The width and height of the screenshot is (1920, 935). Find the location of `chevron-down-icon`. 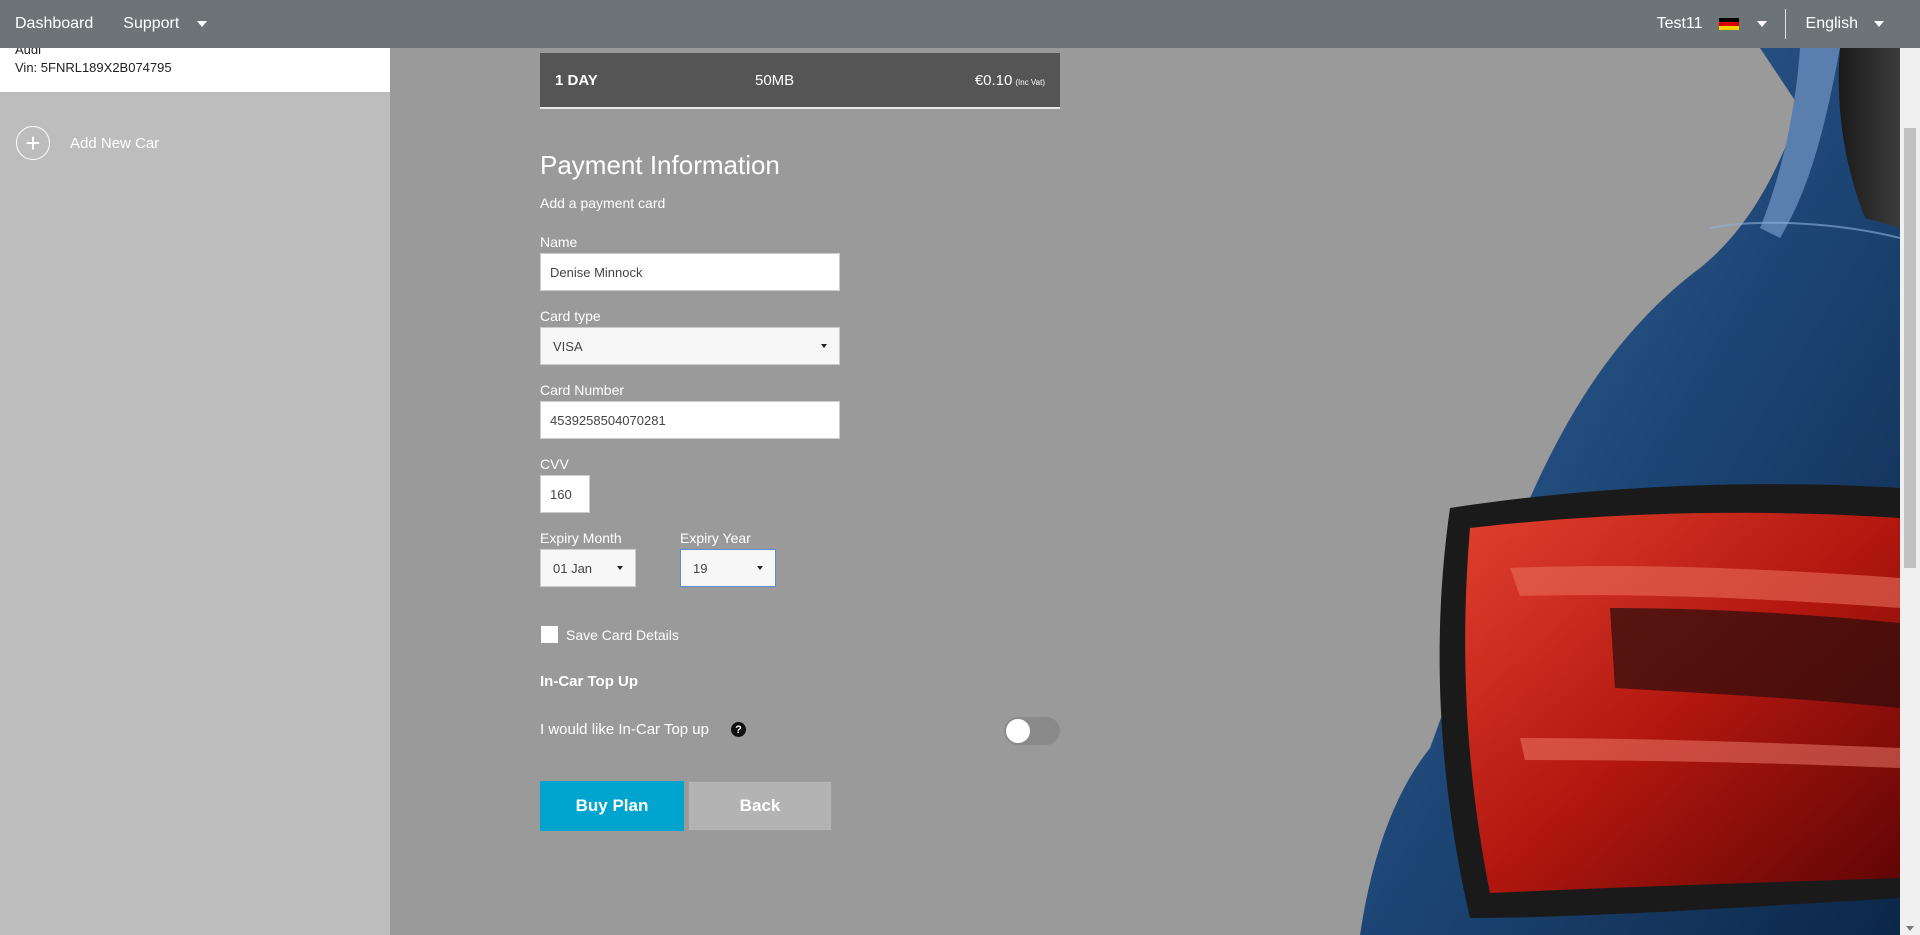

chevron-down-icon is located at coordinates (202, 24).